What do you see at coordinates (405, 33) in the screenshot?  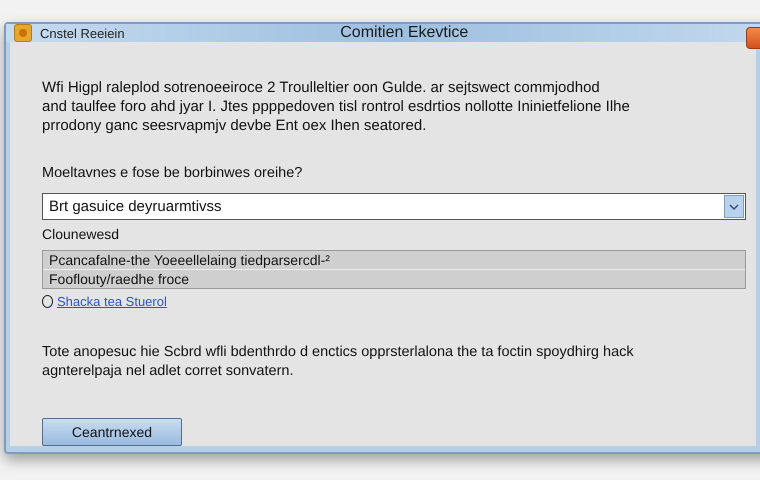 I see `window-title: Comitien Ekevtice` at bounding box center [405, 33].